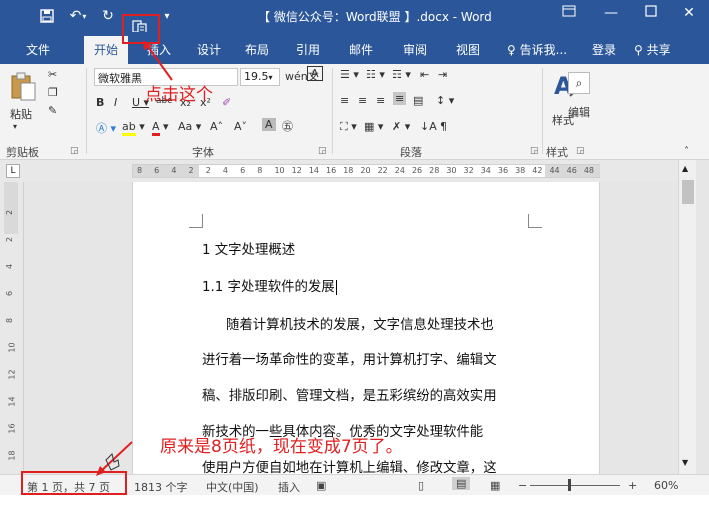  I want to click on distributed-icon: ▤, so click(418, 100).